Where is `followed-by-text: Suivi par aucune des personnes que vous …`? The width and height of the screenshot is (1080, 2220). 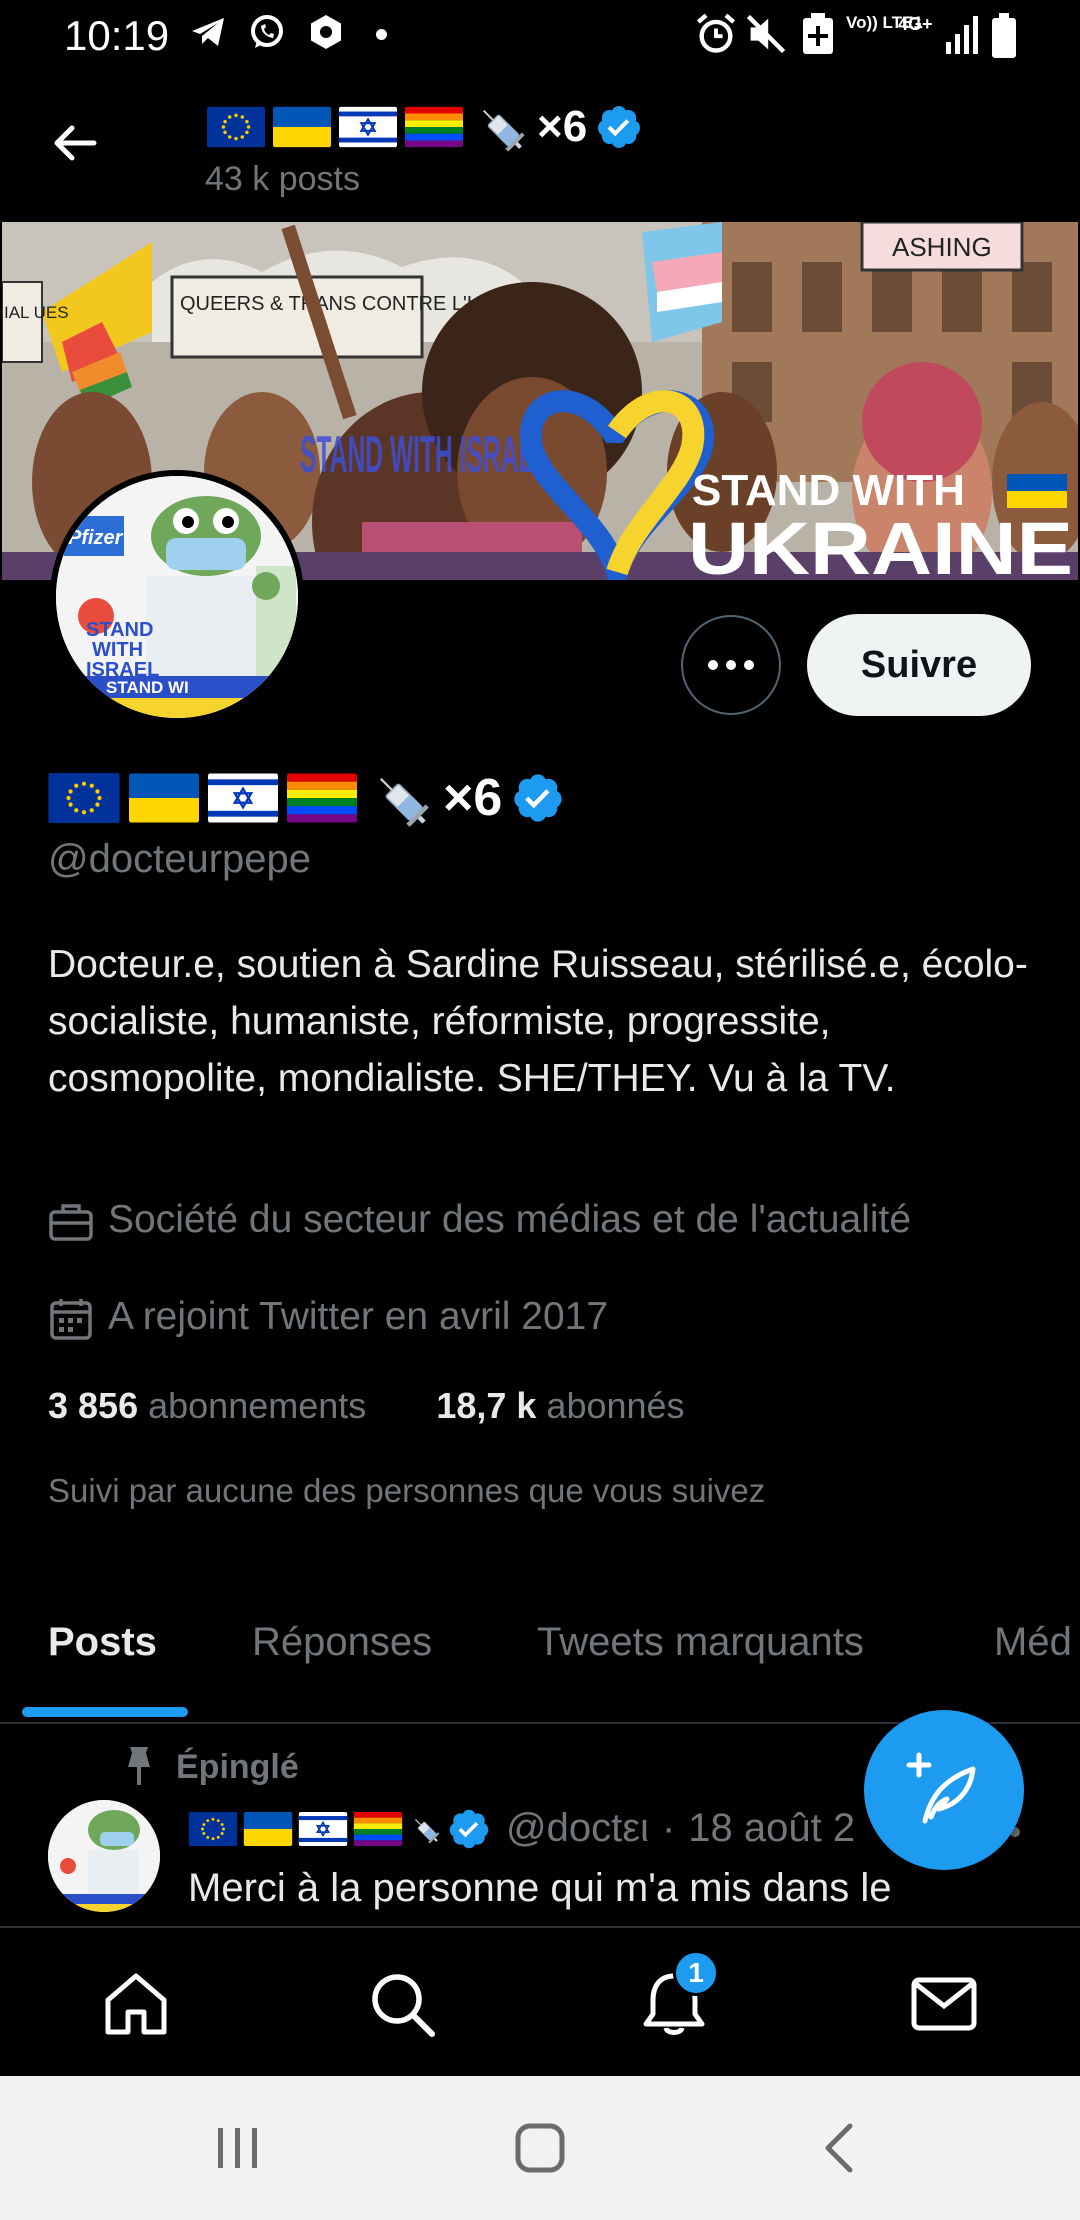
followed-by-text: Suivi par aucune des personnes que vous … is located at coordinates (407, 1490).